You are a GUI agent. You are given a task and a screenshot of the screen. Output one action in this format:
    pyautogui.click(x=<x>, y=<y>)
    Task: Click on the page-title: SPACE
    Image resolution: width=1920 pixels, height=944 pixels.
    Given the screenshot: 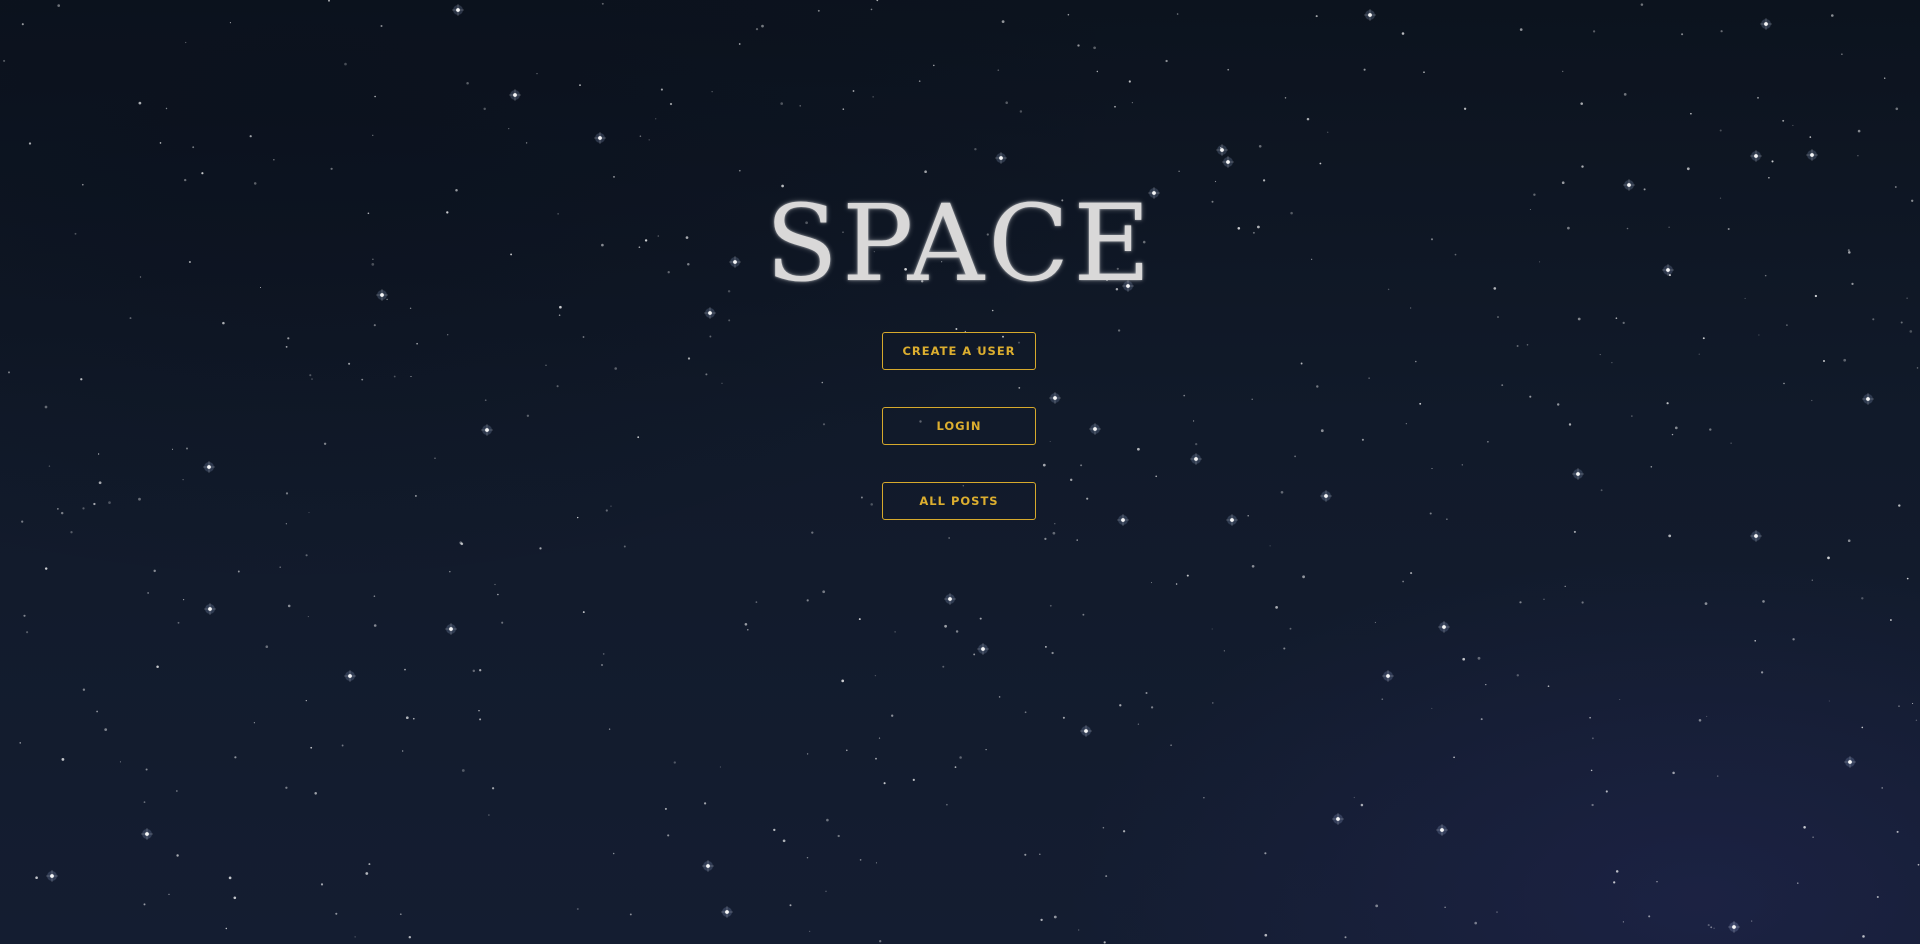 What is the action you would take?
    pyautogui.click(x=960, y=243)
    